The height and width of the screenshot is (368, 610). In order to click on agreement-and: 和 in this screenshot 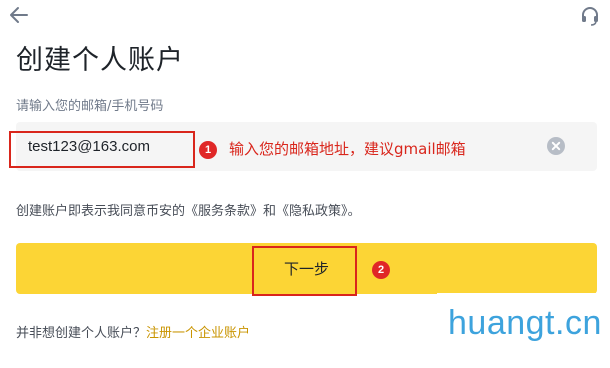, I will do `click(270, 211)`.